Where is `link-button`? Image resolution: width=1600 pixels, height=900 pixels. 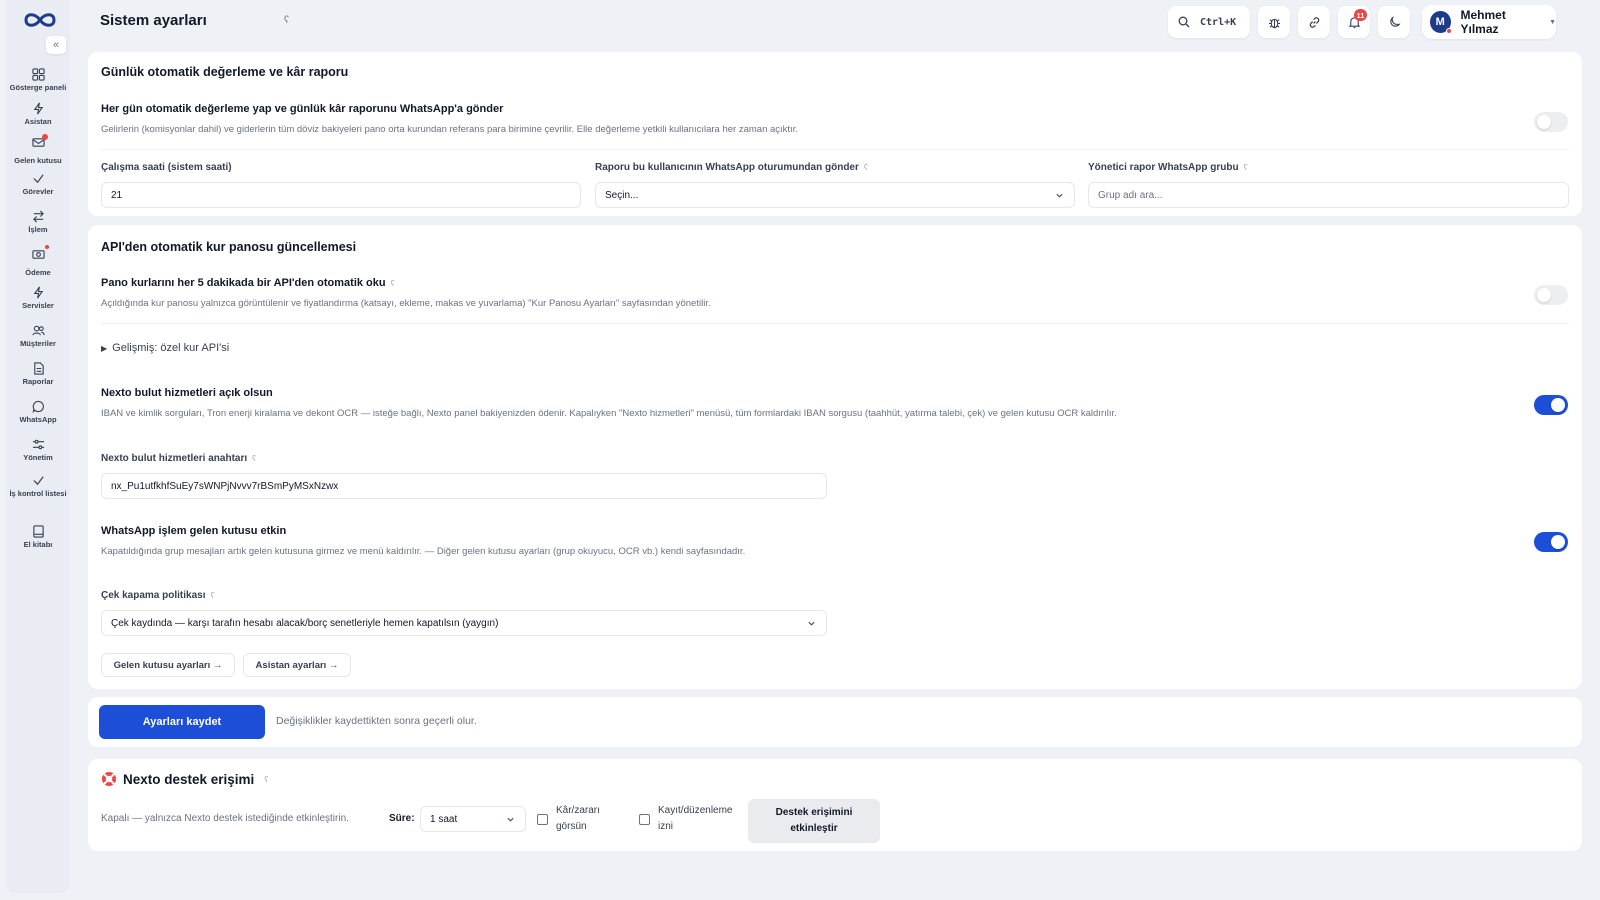 link-button is located at coordinates (1314, 22).